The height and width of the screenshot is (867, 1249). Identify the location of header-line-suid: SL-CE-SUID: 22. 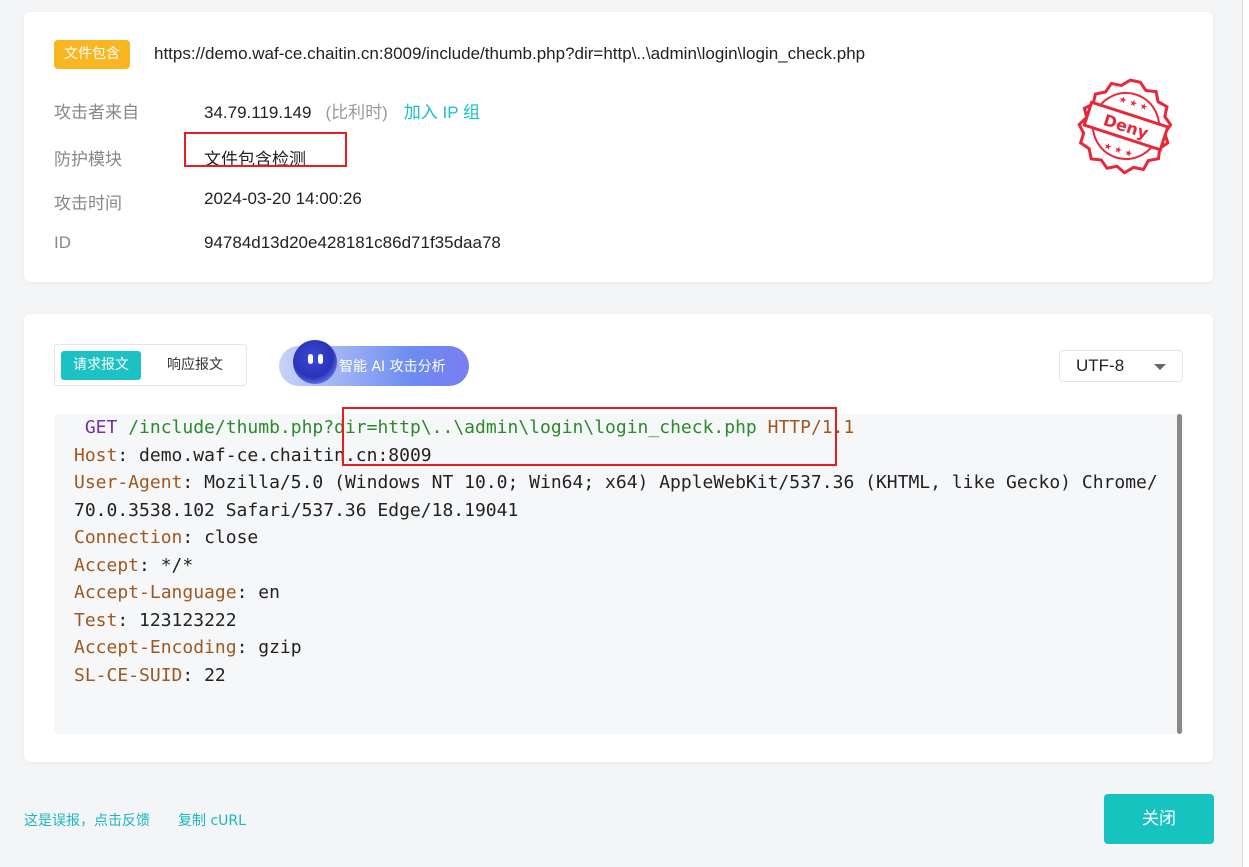
(150, 675).